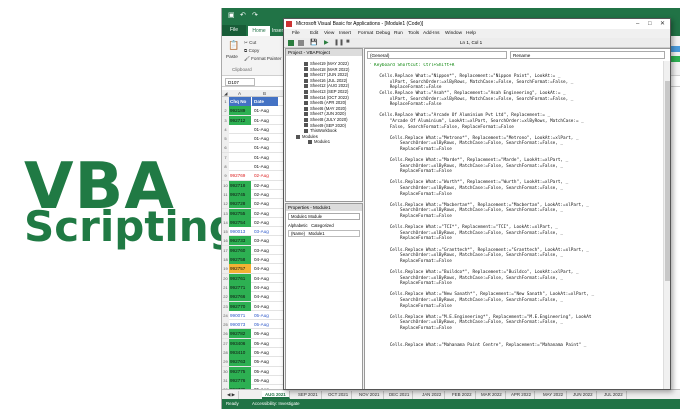 Image resolution: width=680 pixels, height=409 pixels. Describe the element at coordinates (462, 395) in the screenshot. I see `sheet-tab: FEB 2022` at that location.